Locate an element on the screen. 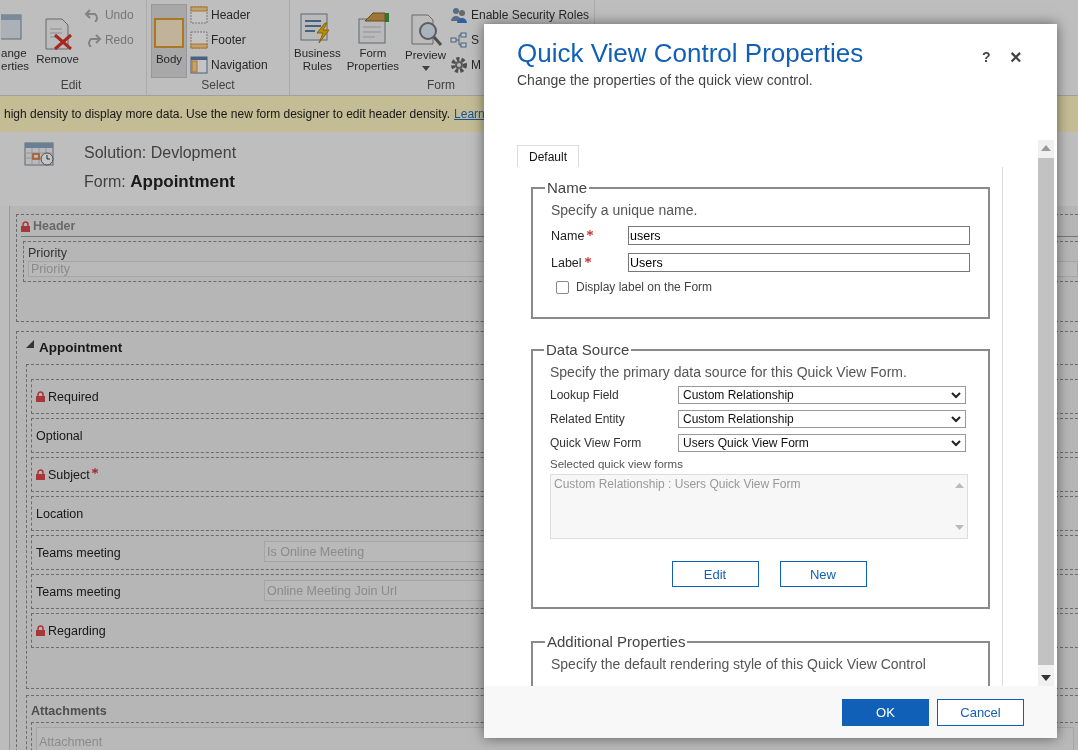  hint-text: Specify the primary data source for this Quick View Form. is located at coordinates (729, 372).